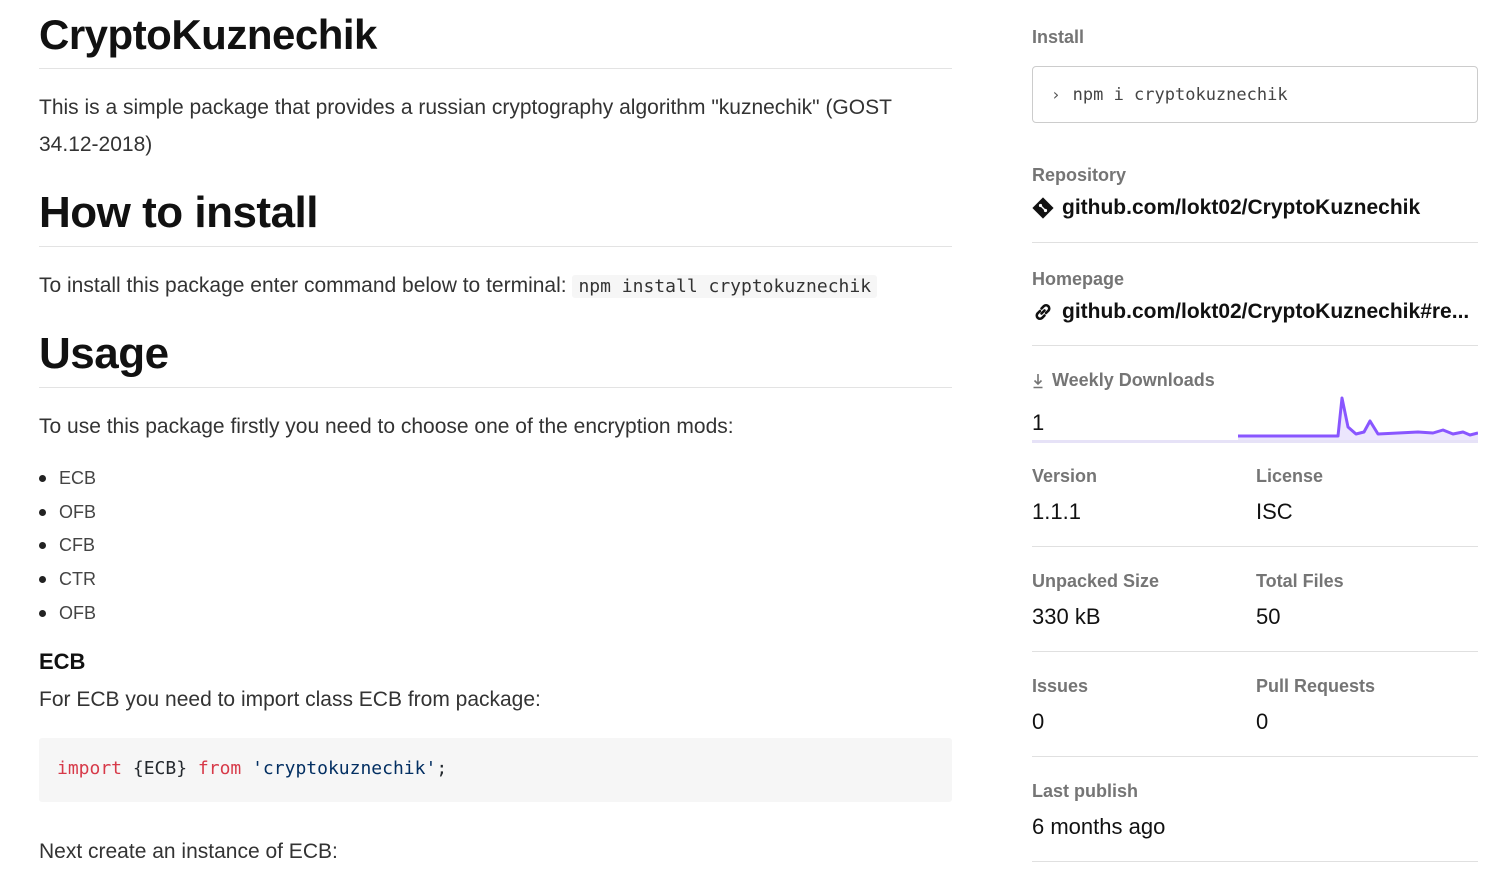 The image size is (1512, 875). I want to click on package-title: CryptoKuznechik, so click(208, 34).